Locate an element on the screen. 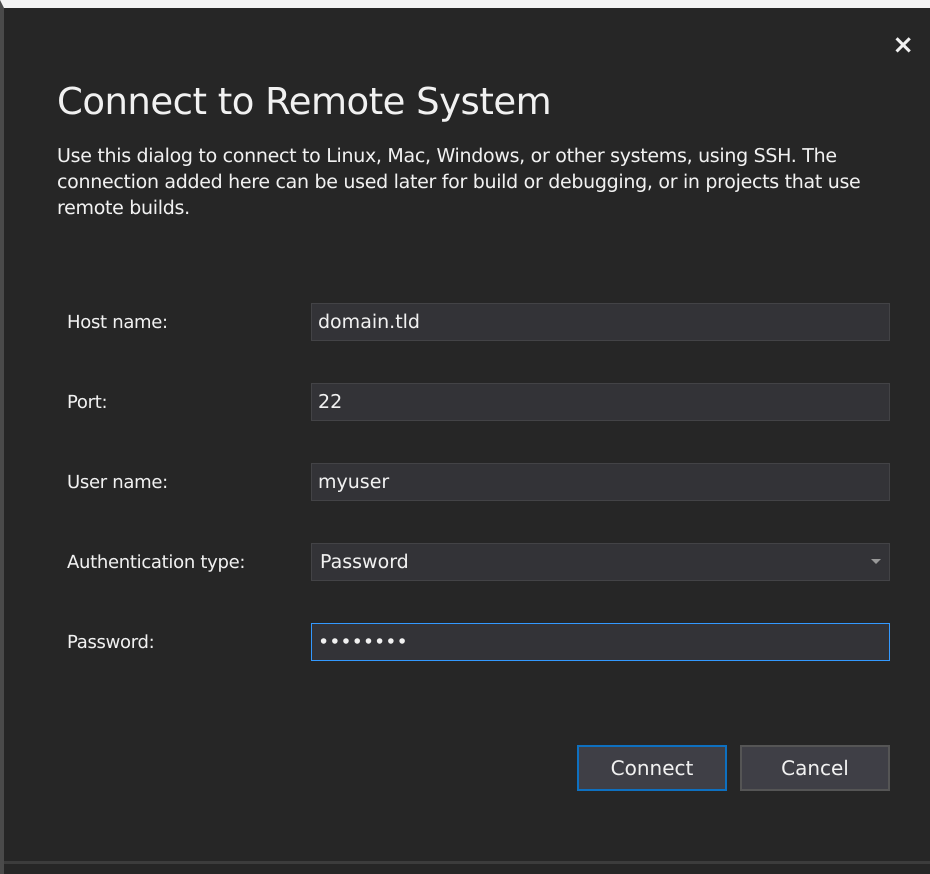 The height and width of the screenshot is (874, 930). input-field: 22 is located at coordinates (600, 402).